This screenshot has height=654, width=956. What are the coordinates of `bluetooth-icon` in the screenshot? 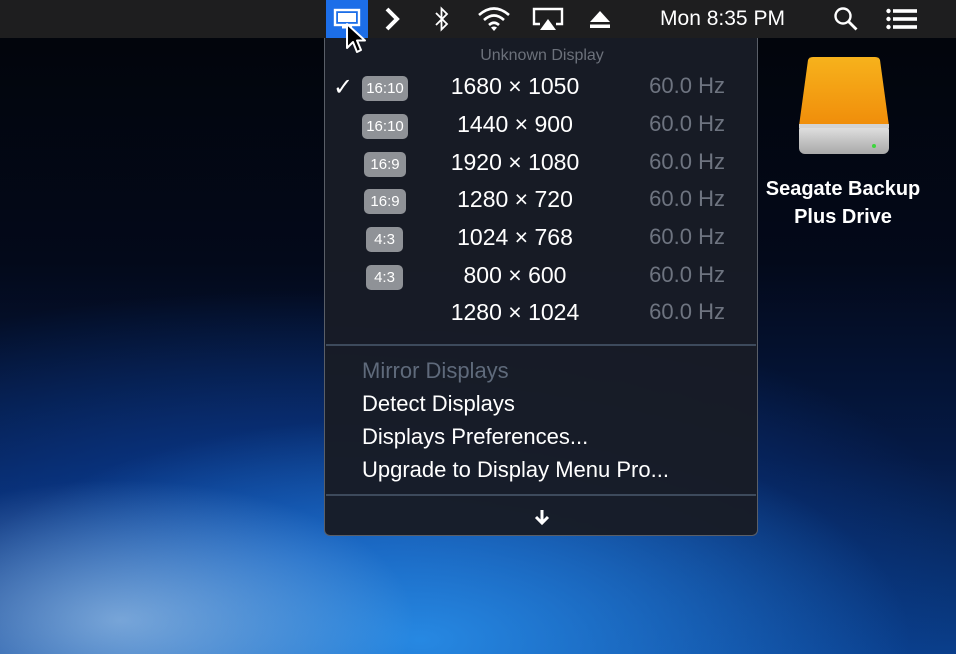 It's located at (442, 19).